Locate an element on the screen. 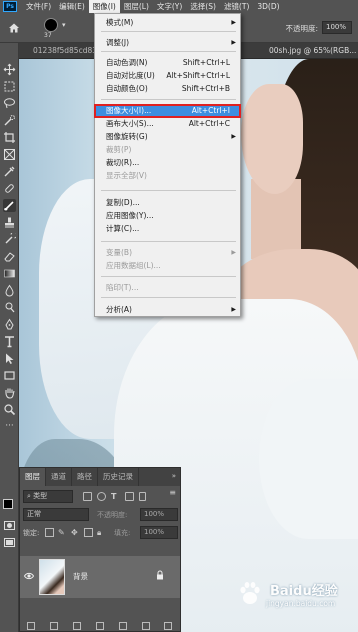 This screenshot has height=632, width=358. layer-kind-filter: ⌕ 类型 is located at coordinates (48, 496).